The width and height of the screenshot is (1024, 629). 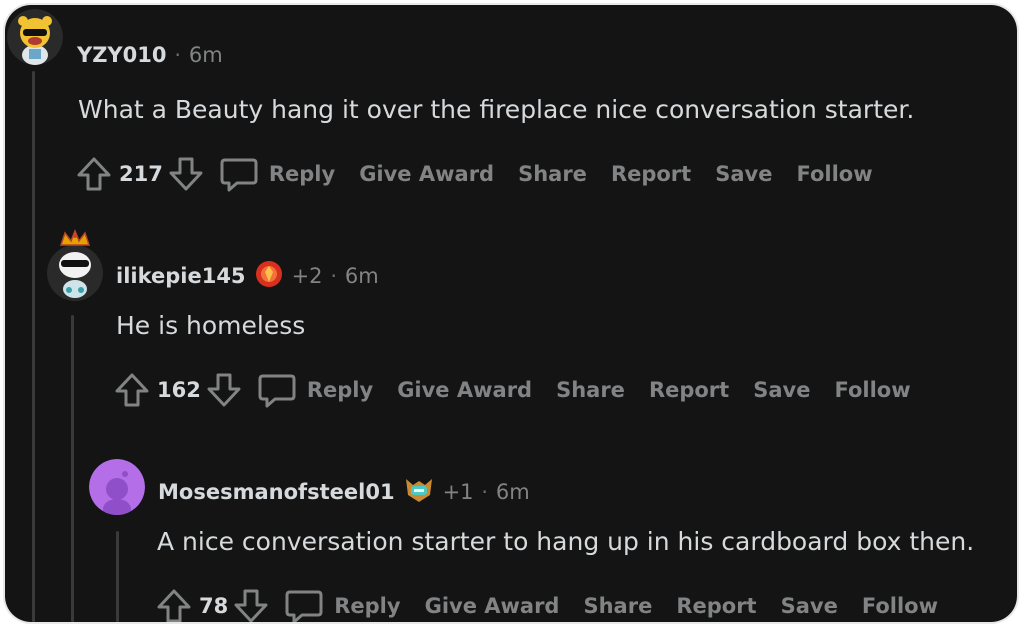 I want to click on comment-meta: YZY010 · 6m, so click(x=150, y=55).